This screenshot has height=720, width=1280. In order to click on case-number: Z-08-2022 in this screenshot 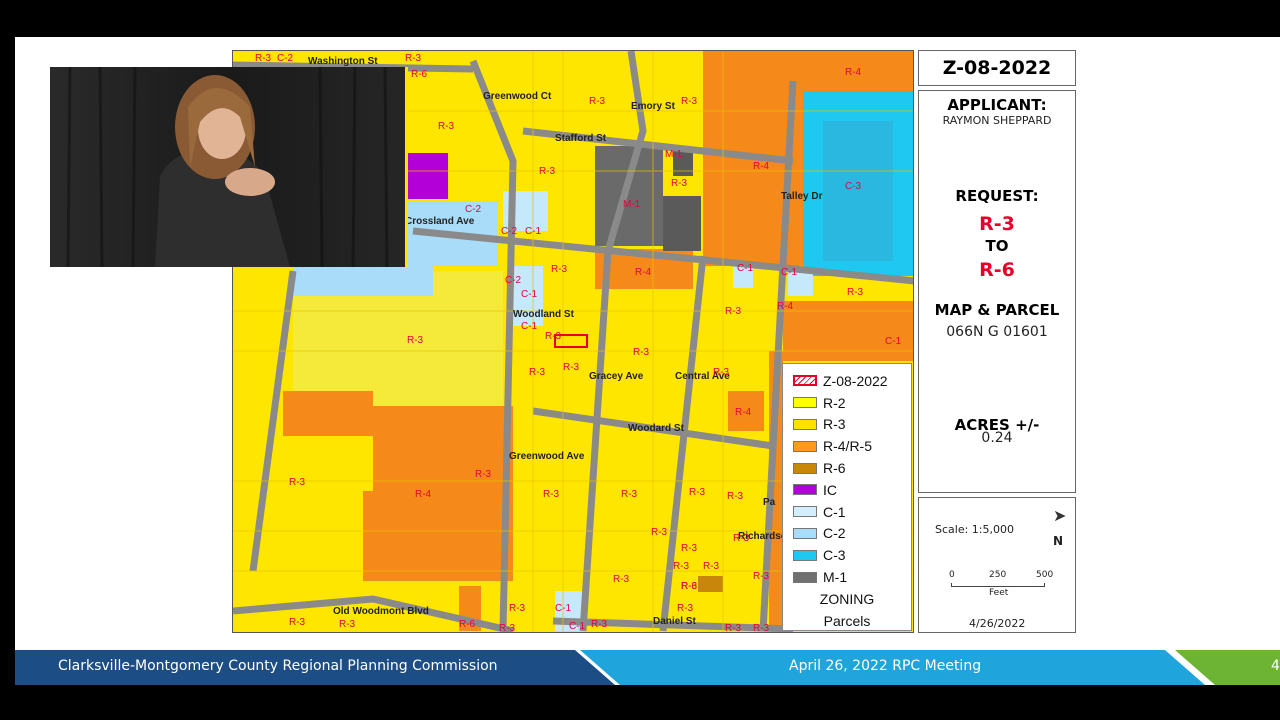, I will do `click(997, 68)`.